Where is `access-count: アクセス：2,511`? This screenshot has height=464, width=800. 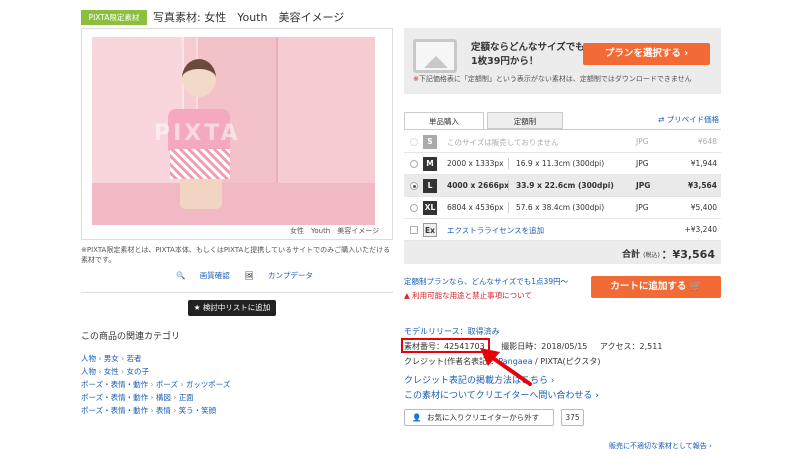 access-count: アクセス：2,511 is located at coordinates (631, 346).